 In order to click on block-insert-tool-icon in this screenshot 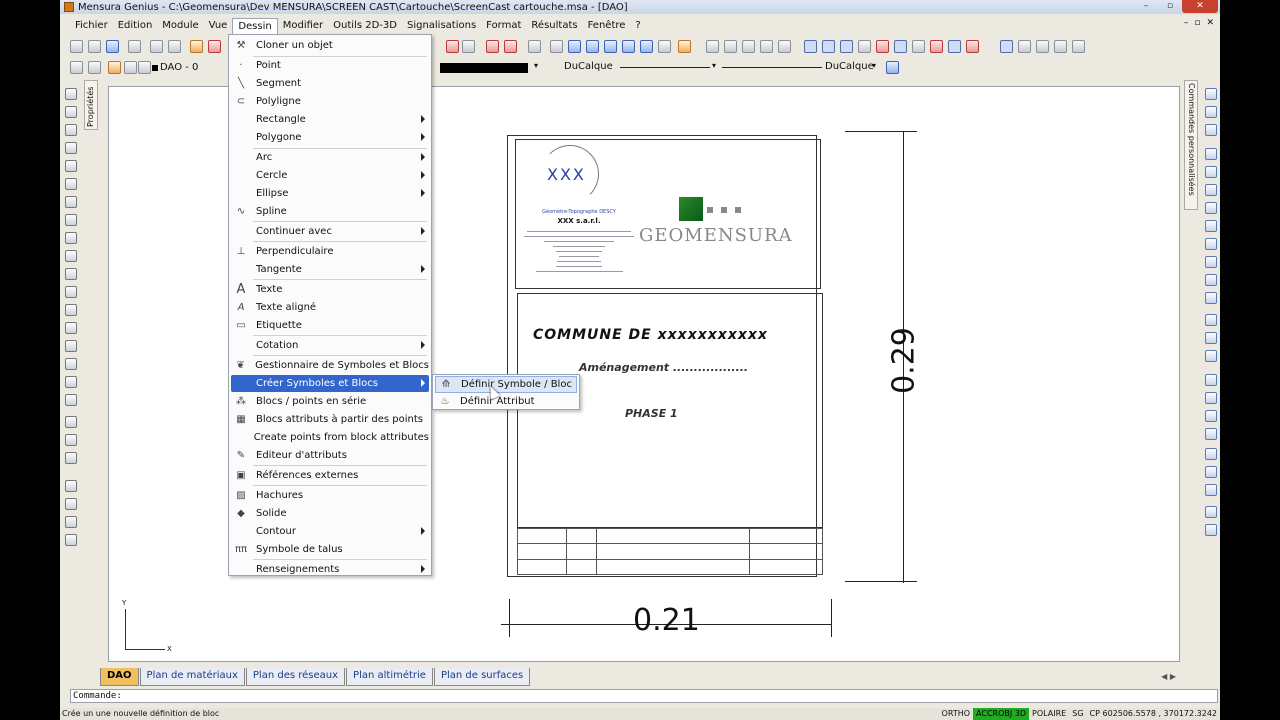, I will do `click(71, 422)`.